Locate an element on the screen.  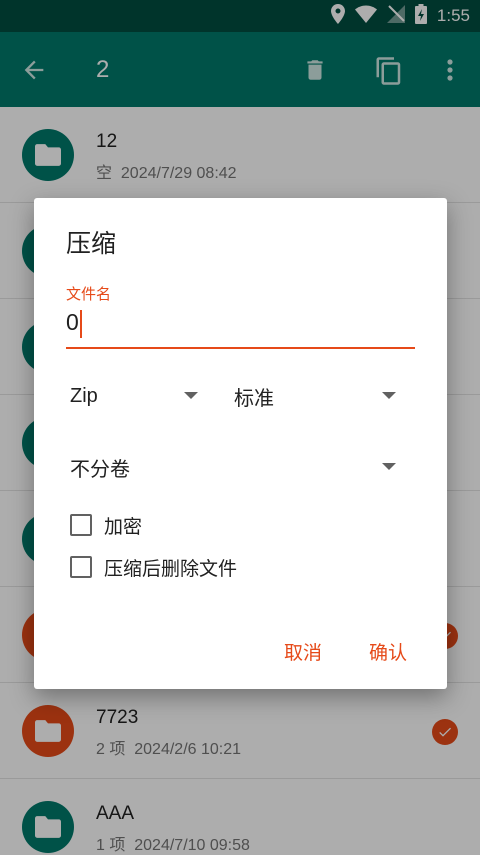
delete-after-checkbox: 压缩后删除文件 is located at coordinates (153, 567).